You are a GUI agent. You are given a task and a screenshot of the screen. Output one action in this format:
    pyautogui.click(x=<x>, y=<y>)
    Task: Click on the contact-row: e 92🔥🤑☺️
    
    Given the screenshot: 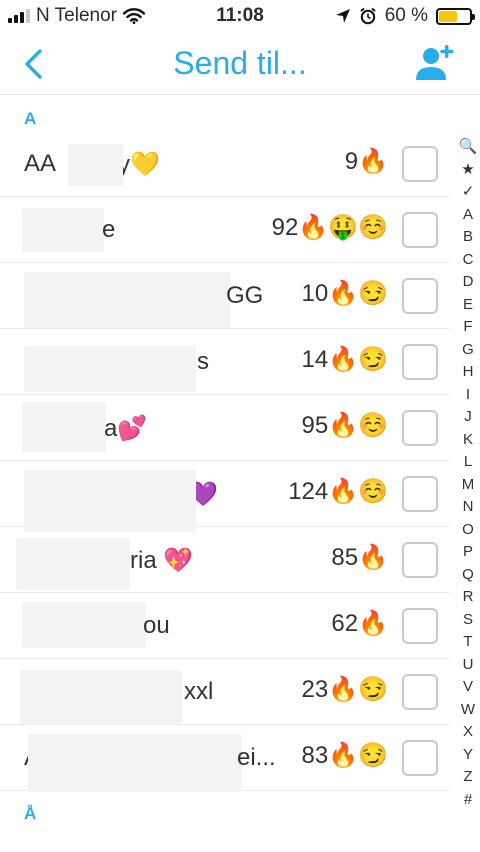 What is the action you would take?
    pyautogui.click(x=225, y=229)
    